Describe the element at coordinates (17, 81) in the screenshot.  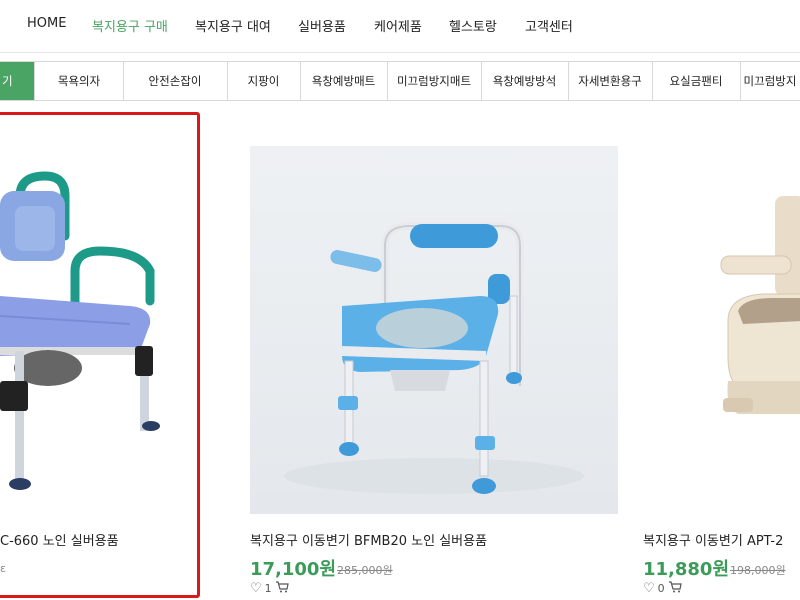
I see `category-tab-active: 기` at that location.